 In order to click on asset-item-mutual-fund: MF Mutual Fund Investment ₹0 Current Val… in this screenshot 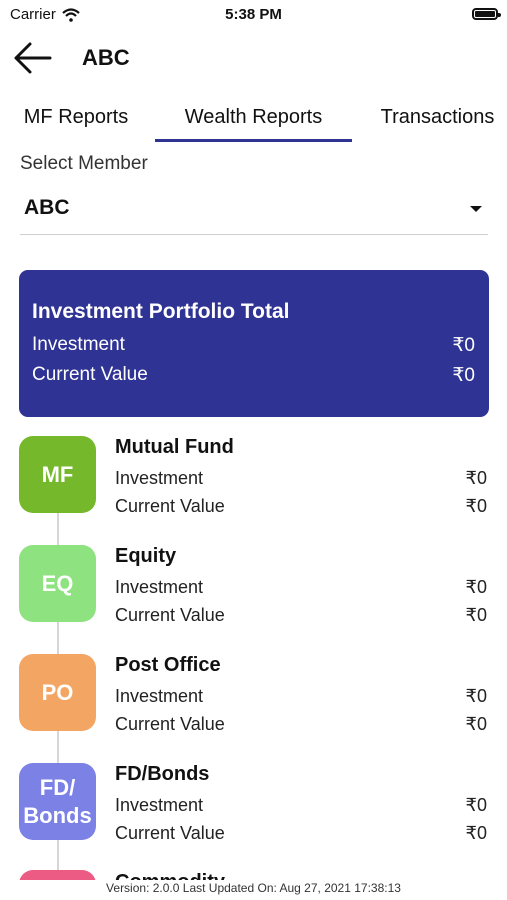, I will do `click(253, 486)`.